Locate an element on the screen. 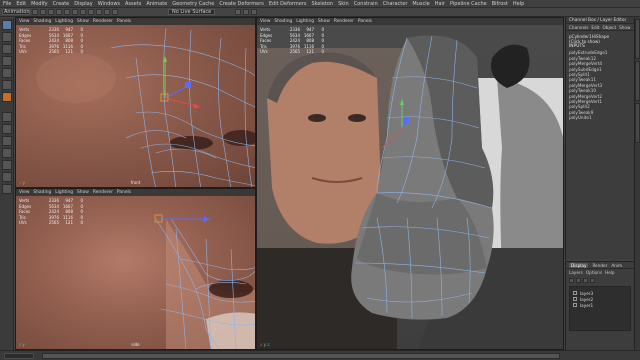 The width and height of the screenshot is (640, 360). rotate-tool-icon is located at coordinates (6, 73).